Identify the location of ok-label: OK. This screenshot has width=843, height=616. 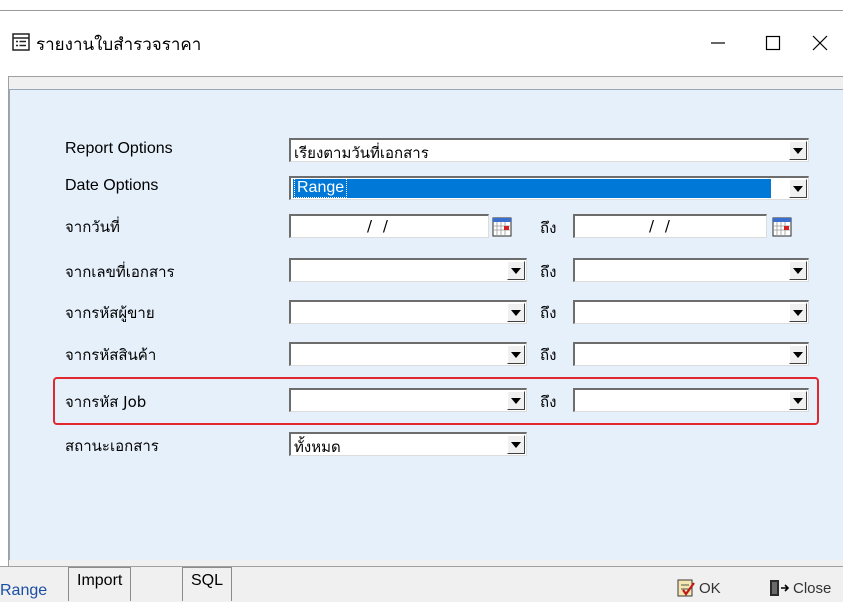
(710, 588).